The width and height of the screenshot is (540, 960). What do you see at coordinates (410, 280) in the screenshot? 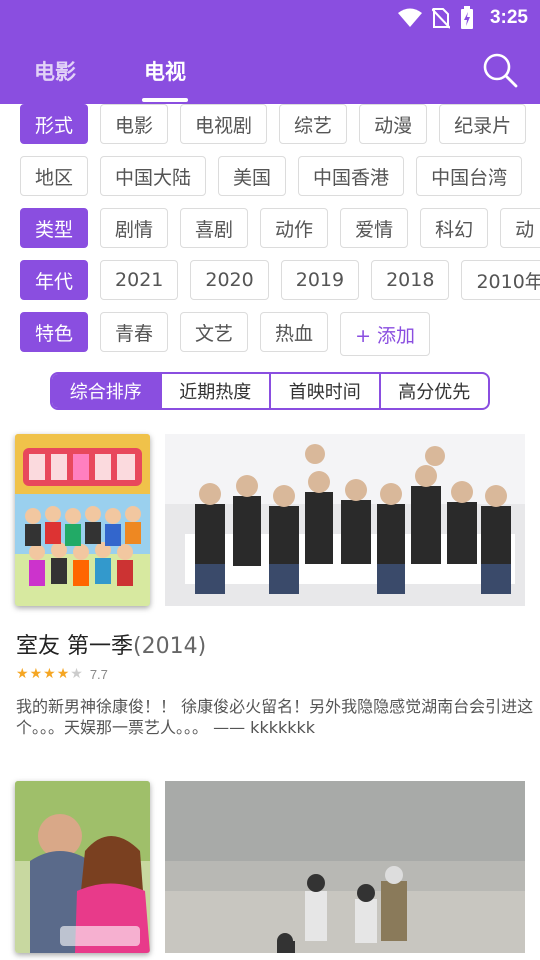
I see `filter-option: 2018` at bounding box center [410, 280].